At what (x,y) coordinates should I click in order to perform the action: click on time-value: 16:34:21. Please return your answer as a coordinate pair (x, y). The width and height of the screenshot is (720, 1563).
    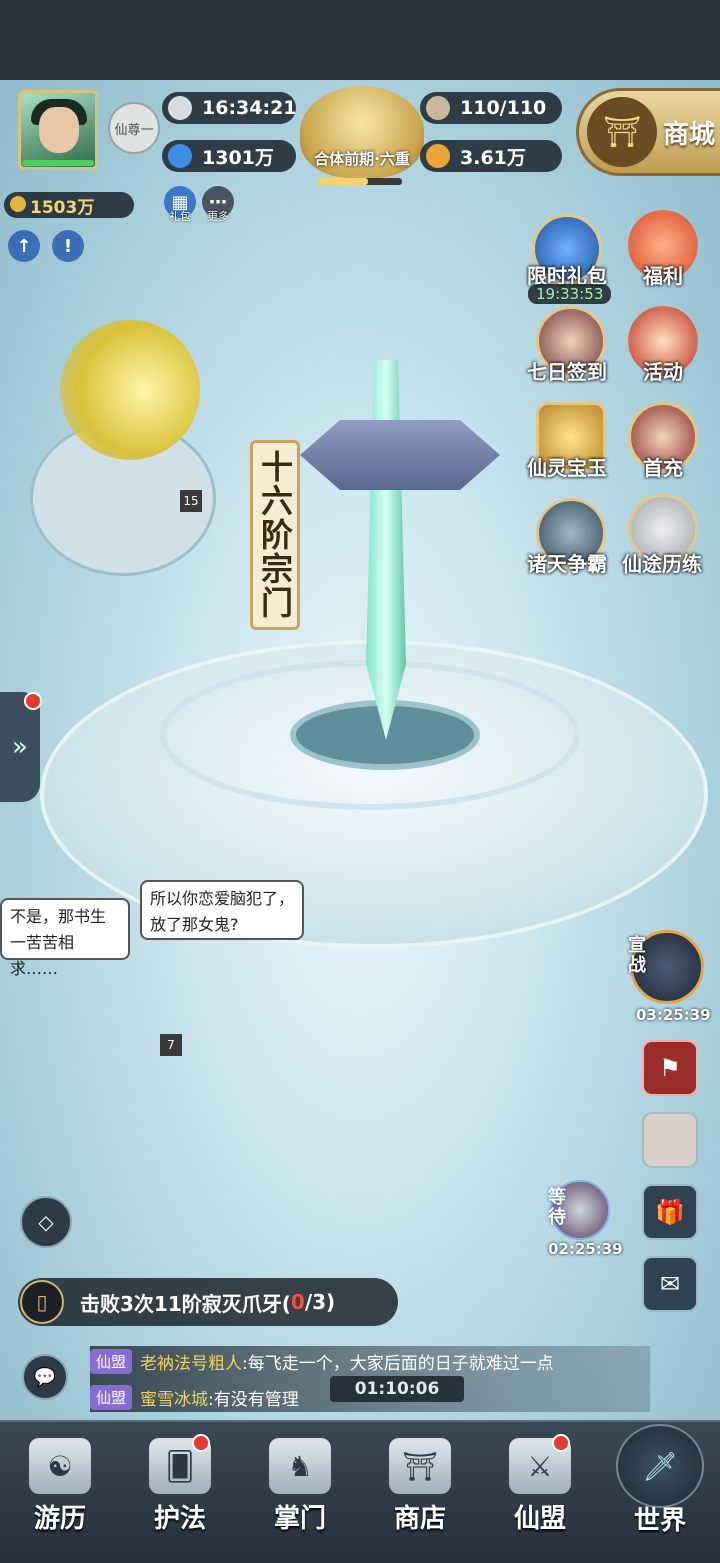
    Looking at the image, I should click on (249, 108).